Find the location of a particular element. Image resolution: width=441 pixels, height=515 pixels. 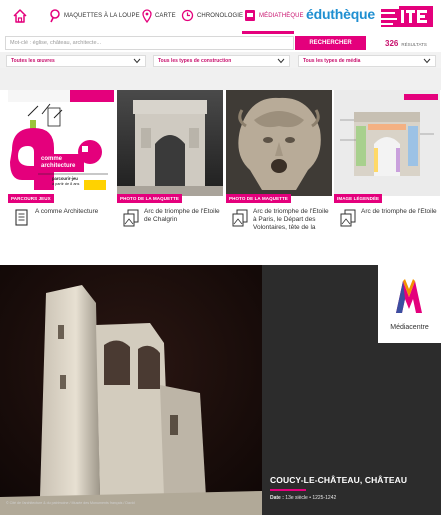

document-icon is located at coordinates (21, 217).